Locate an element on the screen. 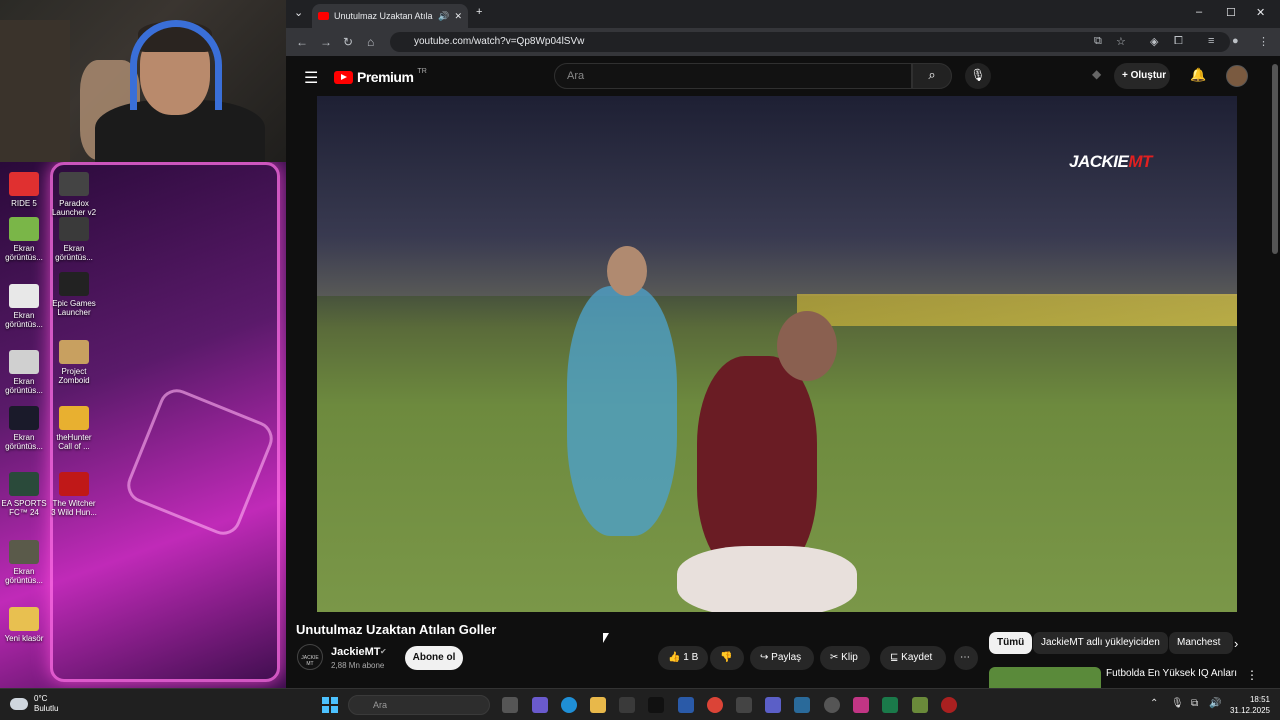 The width and height of the screenshot is (1280, 720). weather-widget: 0°C Bulutlu is located at coordinates (34, 704).